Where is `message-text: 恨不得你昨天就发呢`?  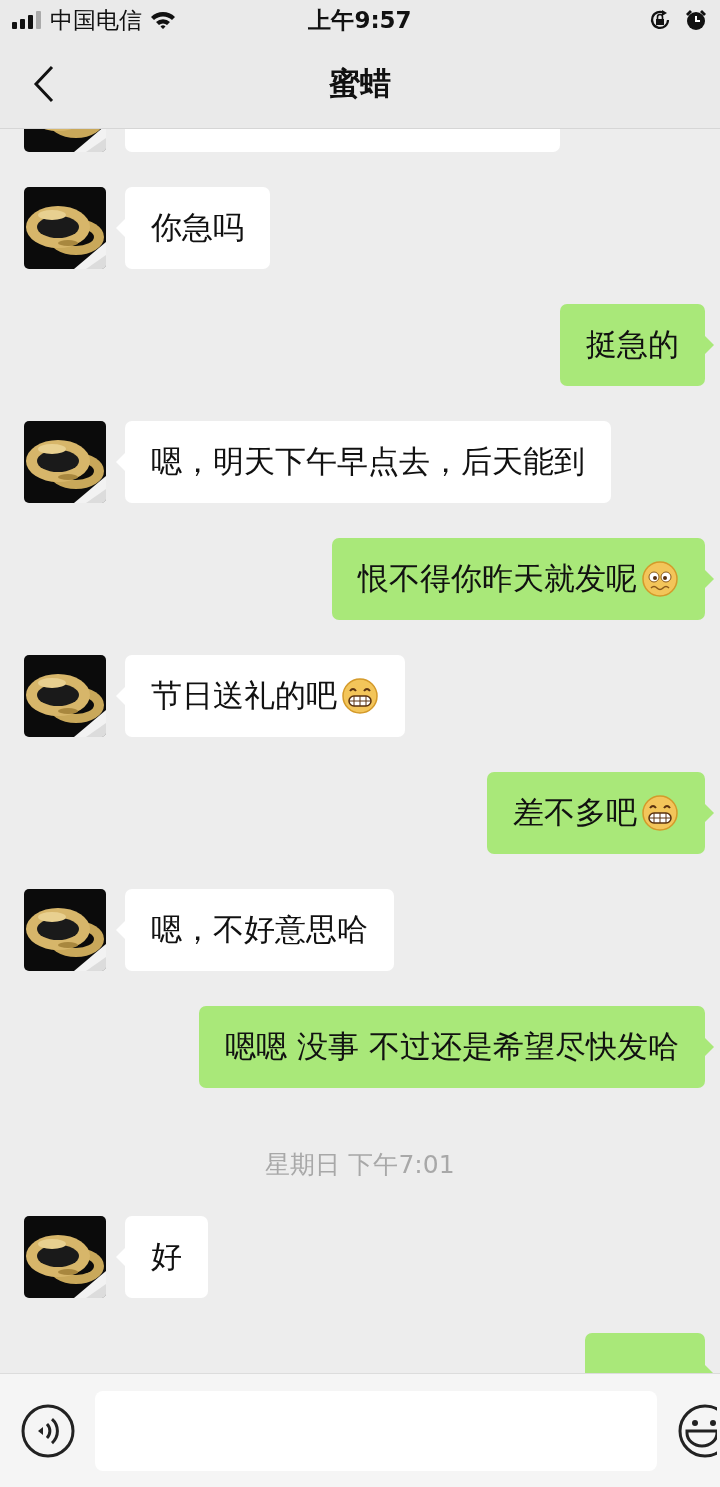 message-text: 恨不得你昨天就发呢 is located at coordinates (497, 578).